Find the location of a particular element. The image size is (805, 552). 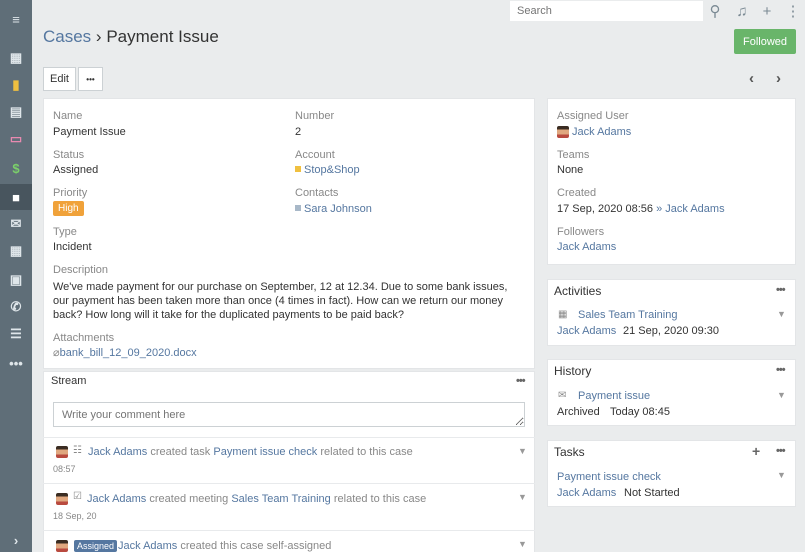

assigned-user-link: Jack Adams is located at coordinates (601, 132).